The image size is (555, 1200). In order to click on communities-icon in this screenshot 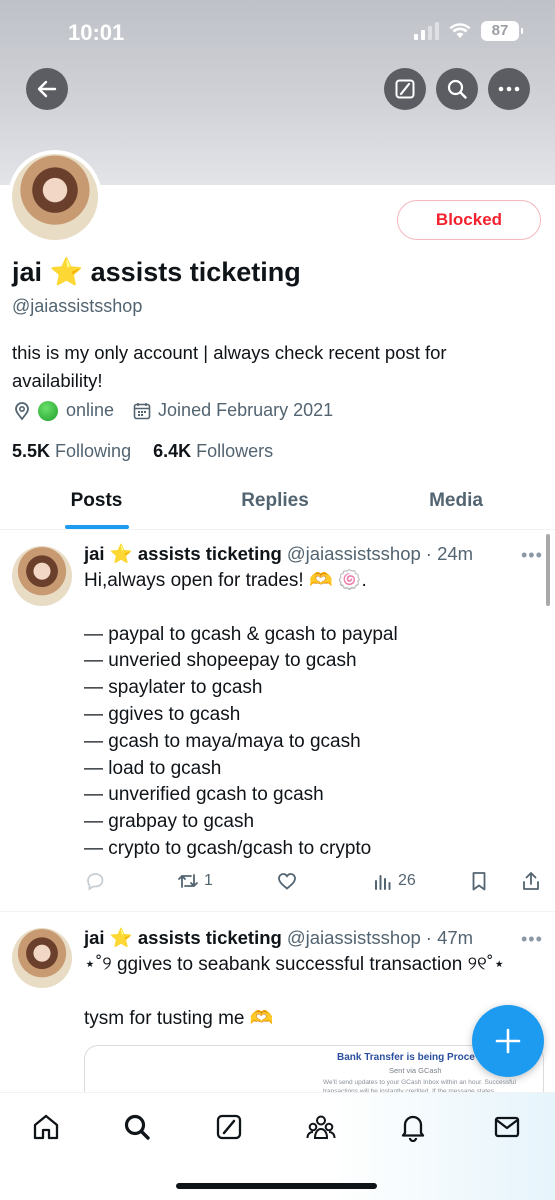, I will do `click(321, 1127)`.